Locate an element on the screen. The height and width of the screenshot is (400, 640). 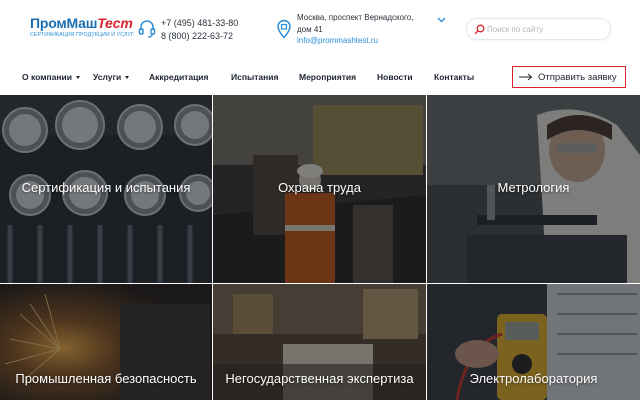
tile-title: Сертификация и испытания is located at coordinates (106, 187).